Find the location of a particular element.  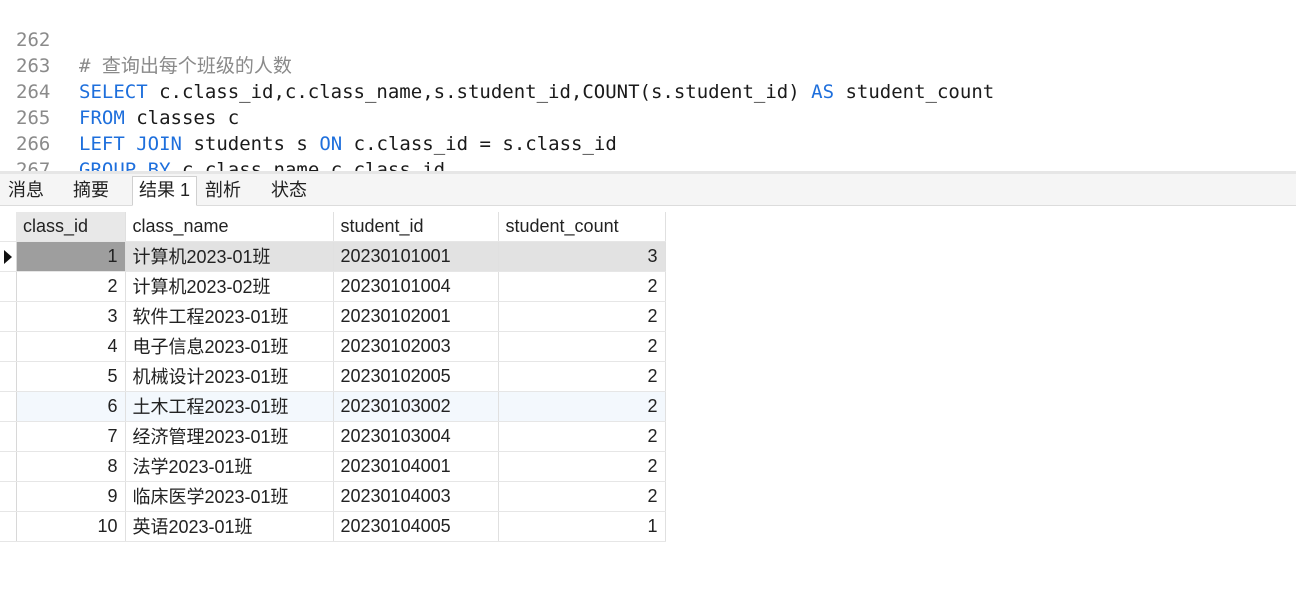

current-row-arrow-icon is located at coordinates (8, 256).